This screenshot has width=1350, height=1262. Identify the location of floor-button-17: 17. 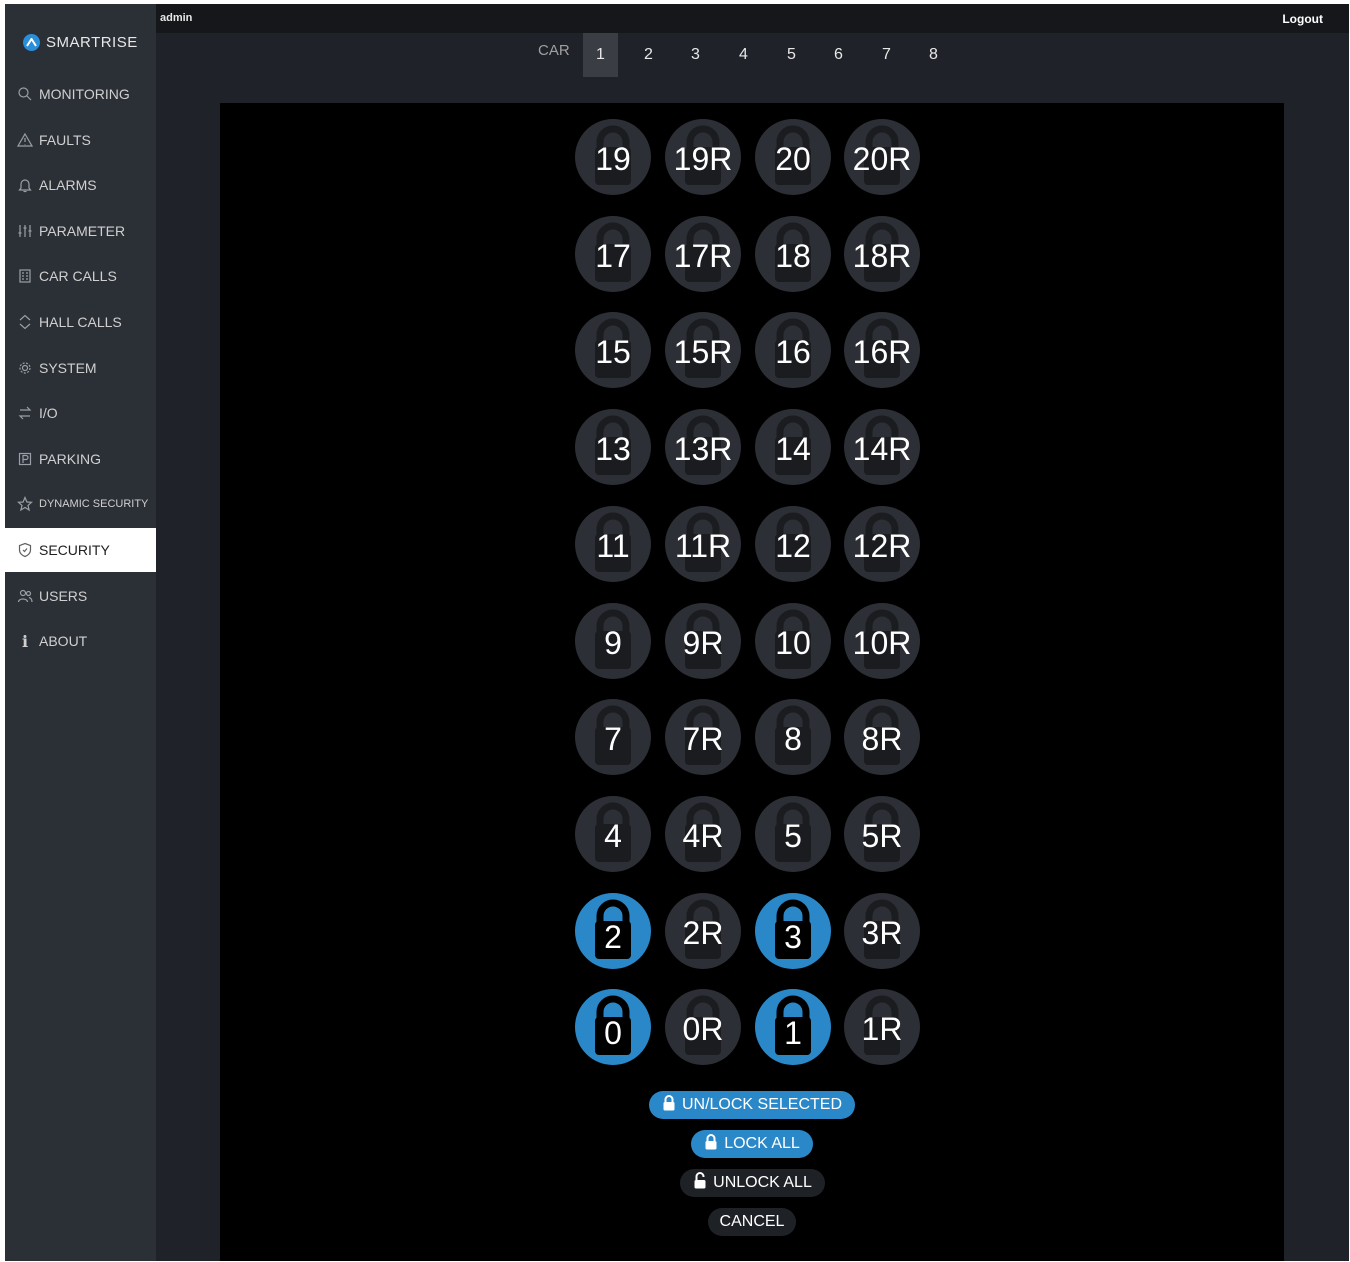
(613, 254).